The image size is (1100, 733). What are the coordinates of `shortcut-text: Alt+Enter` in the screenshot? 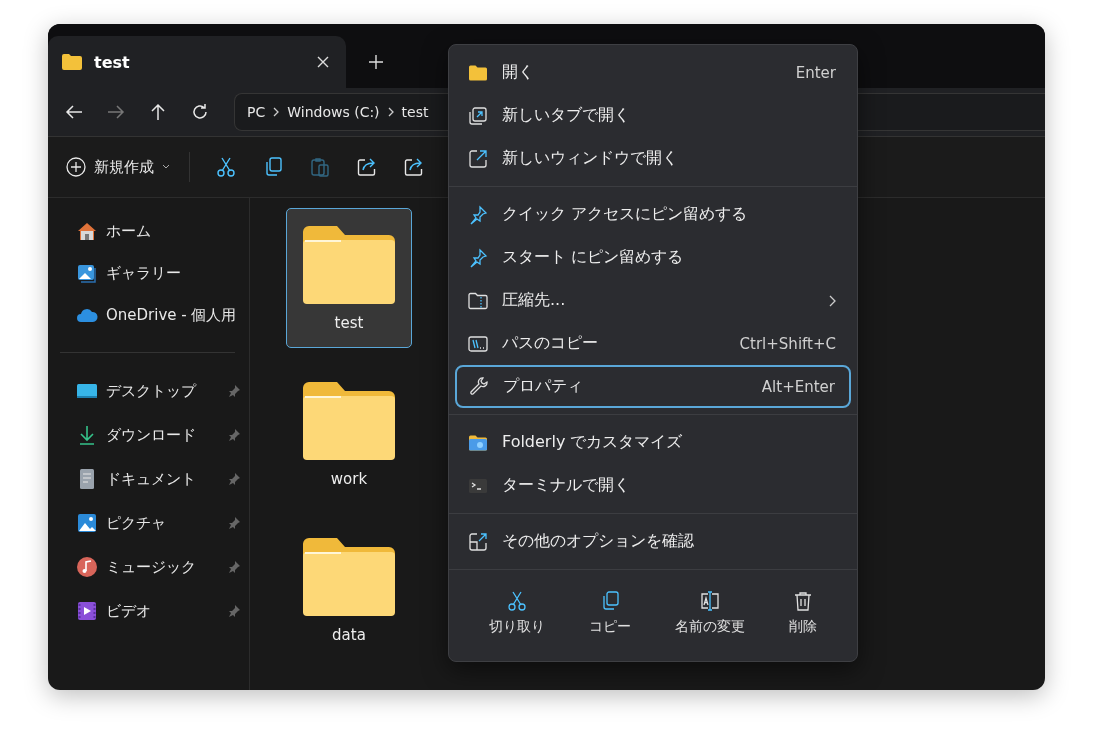 It's located at (798, 386).